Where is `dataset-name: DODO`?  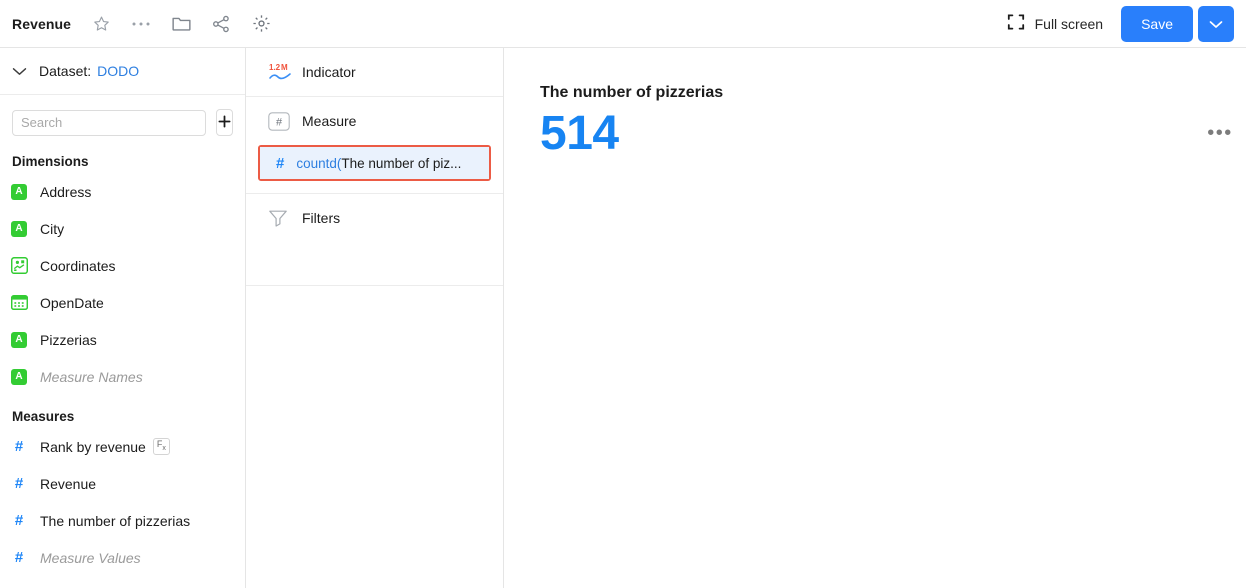 dataset-name: DODO is located at coordinates (118, 71).